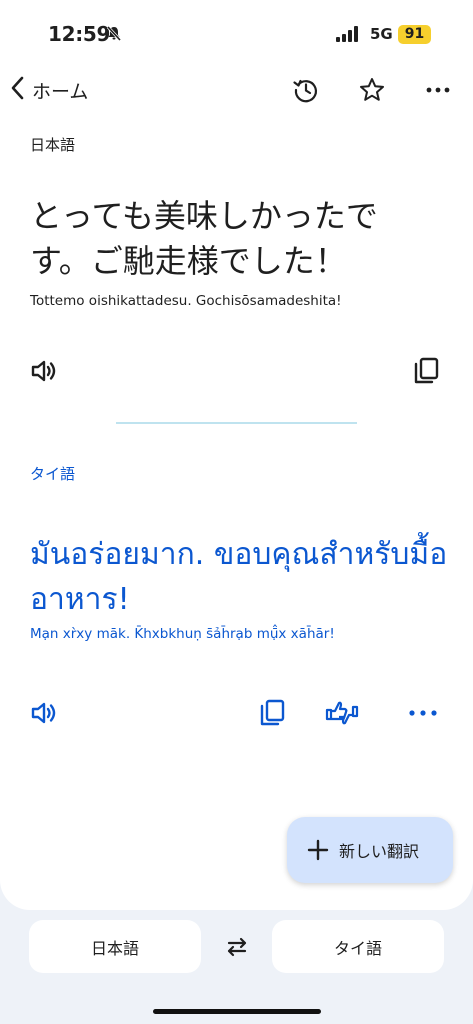 This screenshot has height=1024, width=473. What do you see at coordinates (114, 35) in the screenshot?
I see `bell-muted-icon` at bounding box center [114, 35].